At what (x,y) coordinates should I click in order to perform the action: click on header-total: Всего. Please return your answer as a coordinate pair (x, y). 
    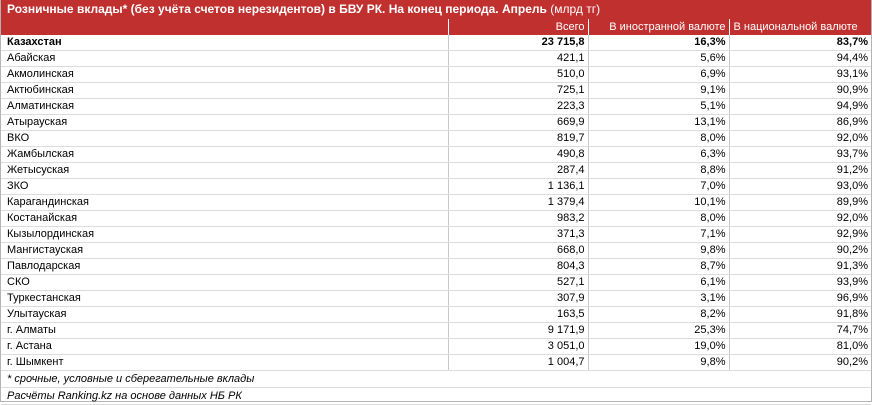
    Looking at the image, I should click on (518, 27).